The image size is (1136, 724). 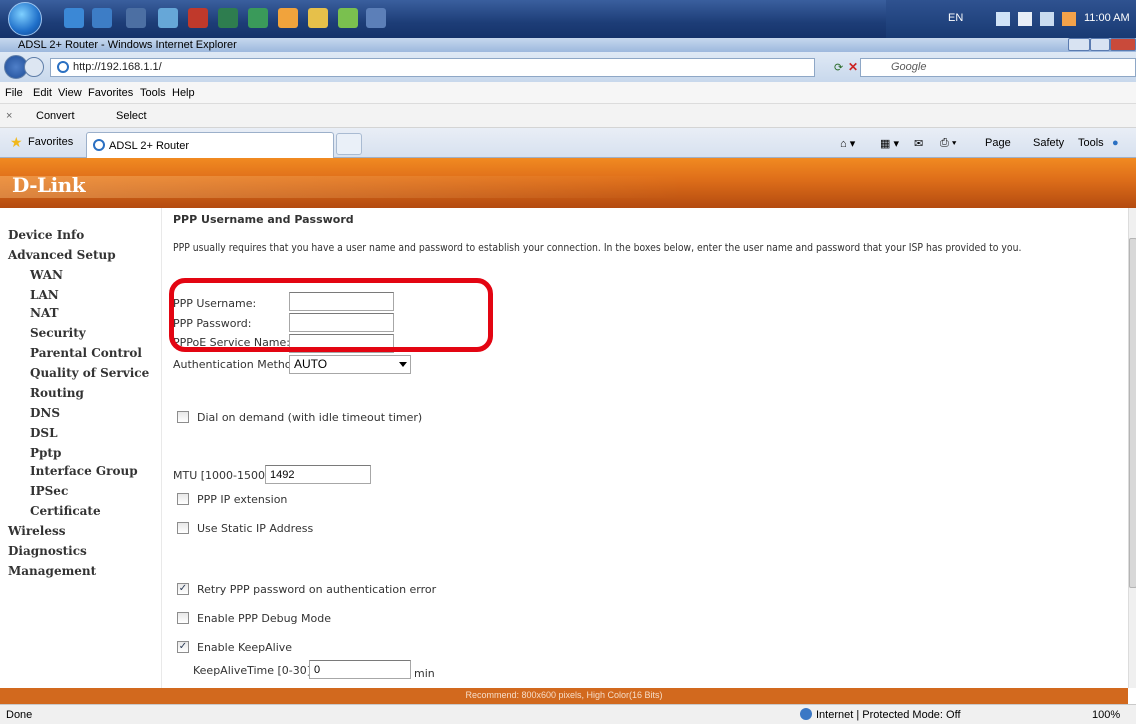 I want to click on nav-interface-group: Interface Group, so click(x=84, y=471).